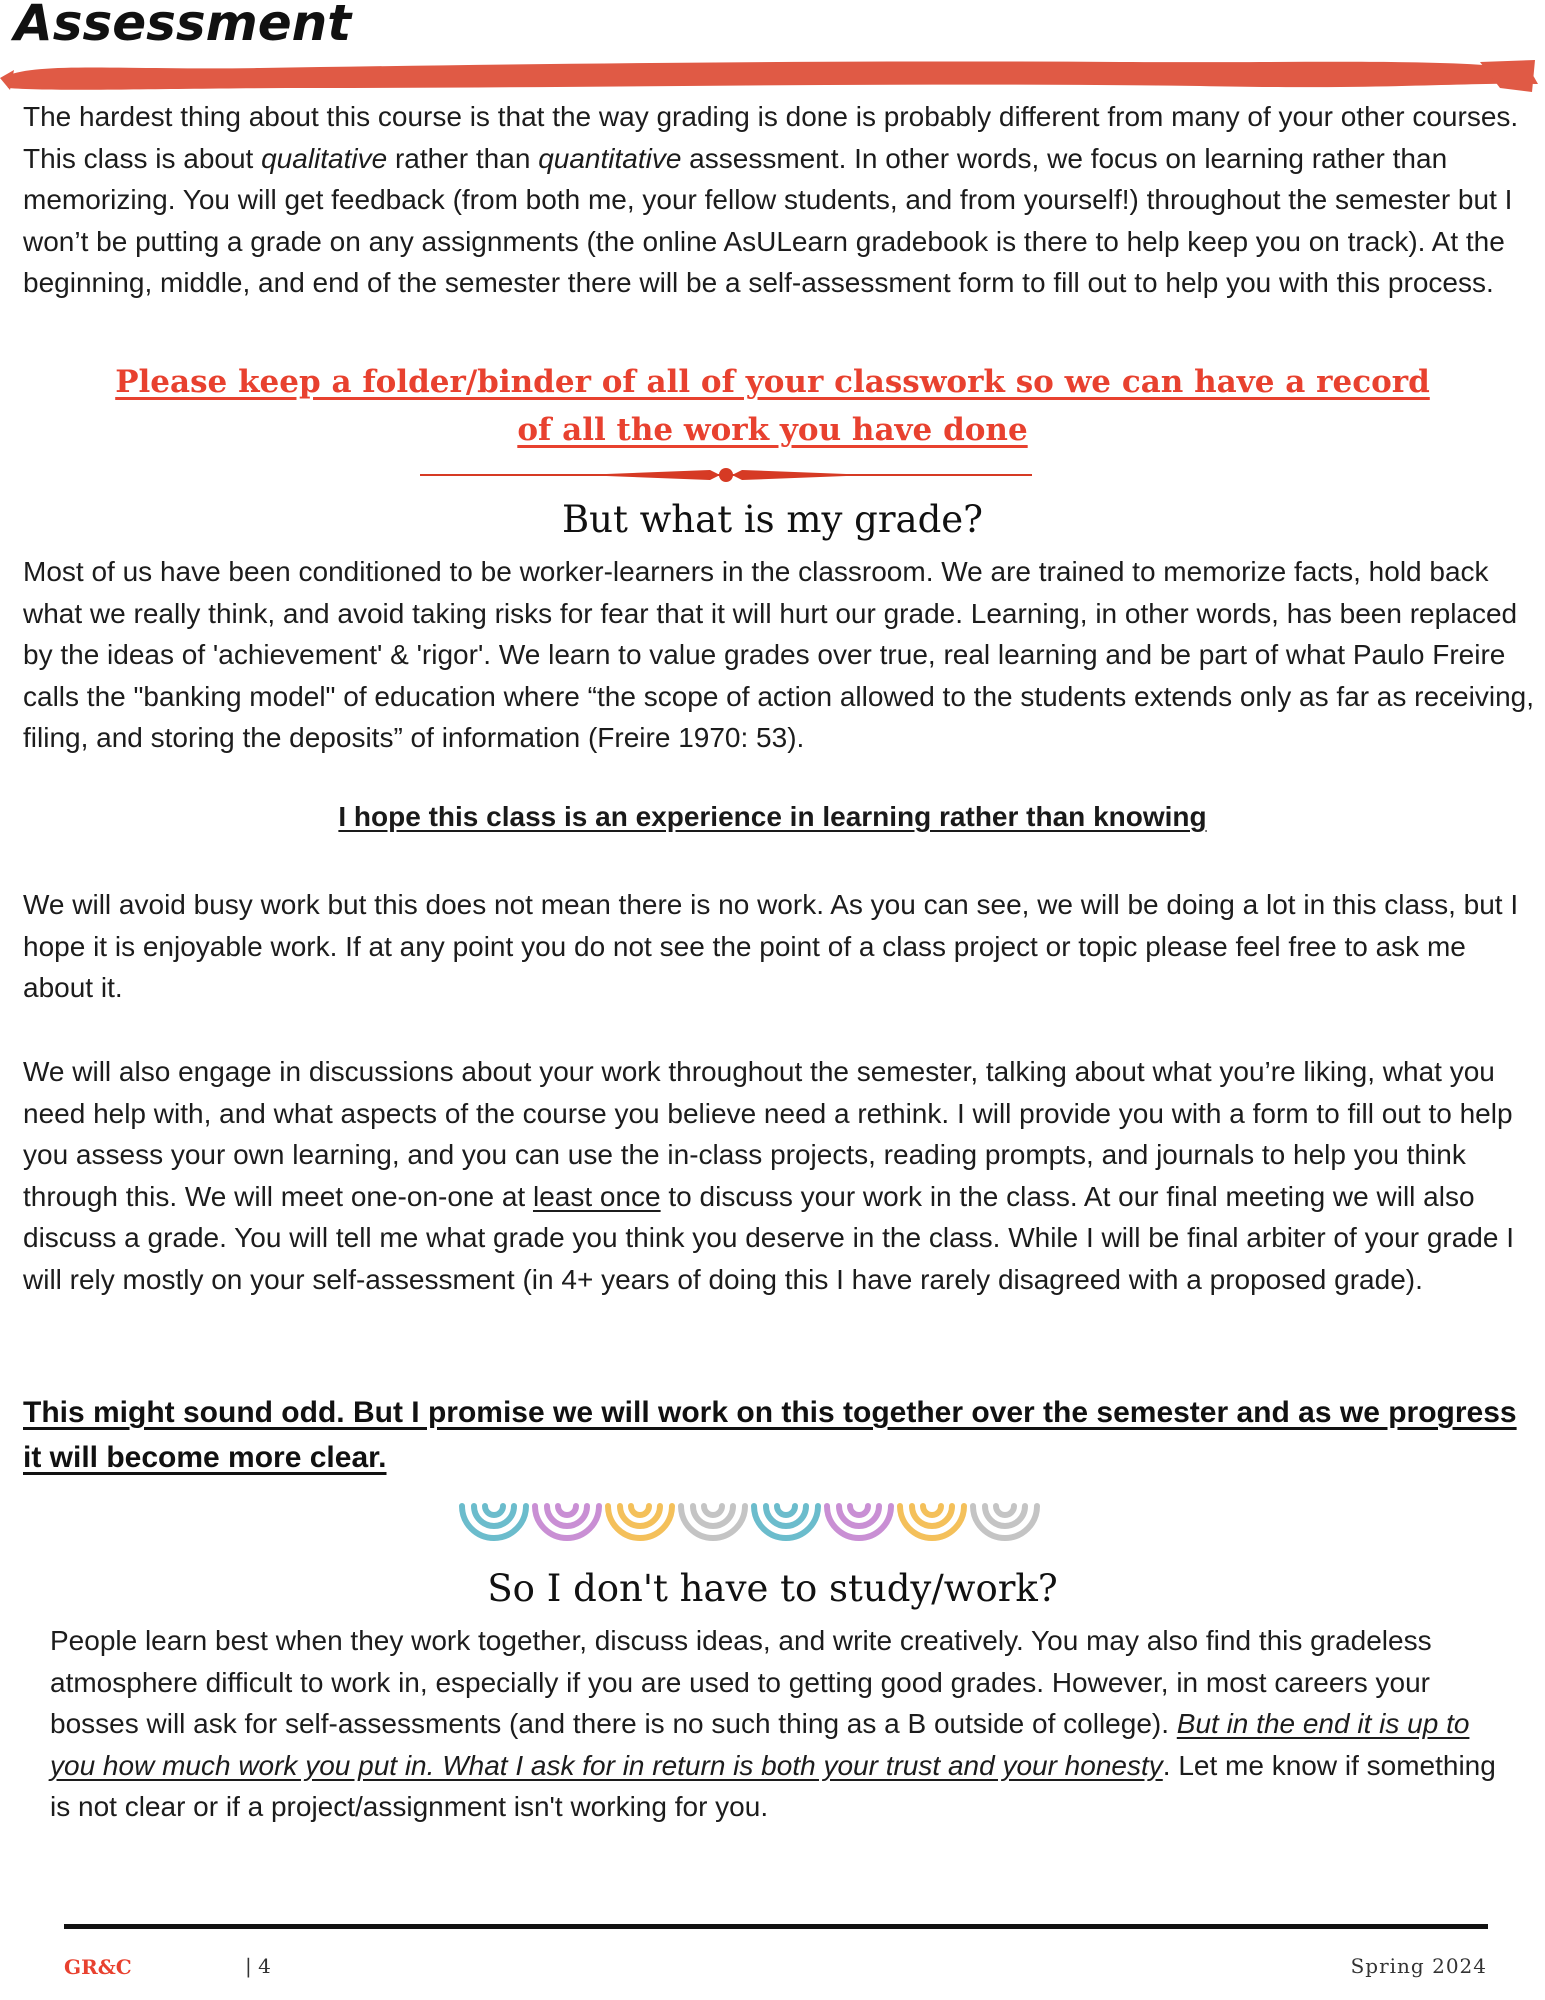  Describe the element at coordinates (183, 26) in the screenshot. I see `page-title: Assessment` at that location.